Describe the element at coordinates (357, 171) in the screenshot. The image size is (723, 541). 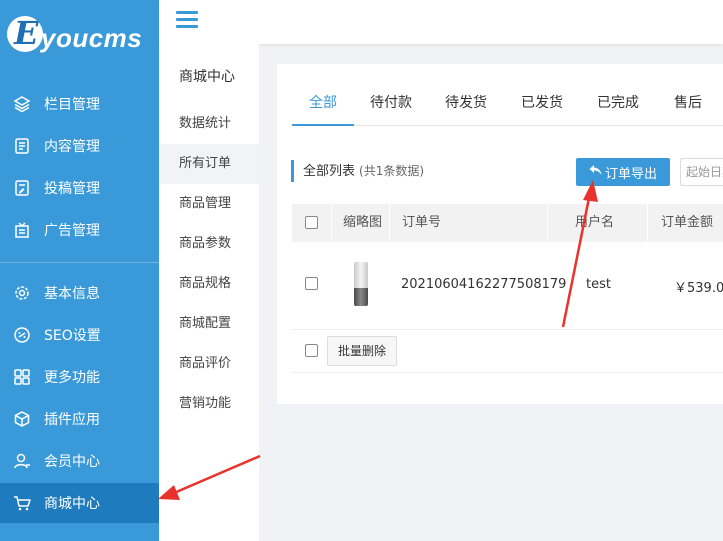
I see `list-header: 全部列表 (共1条数据)` at that location.